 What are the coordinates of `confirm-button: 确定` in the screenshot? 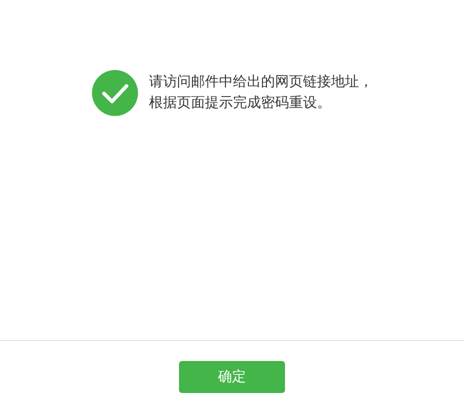 It's located at (232, 377).